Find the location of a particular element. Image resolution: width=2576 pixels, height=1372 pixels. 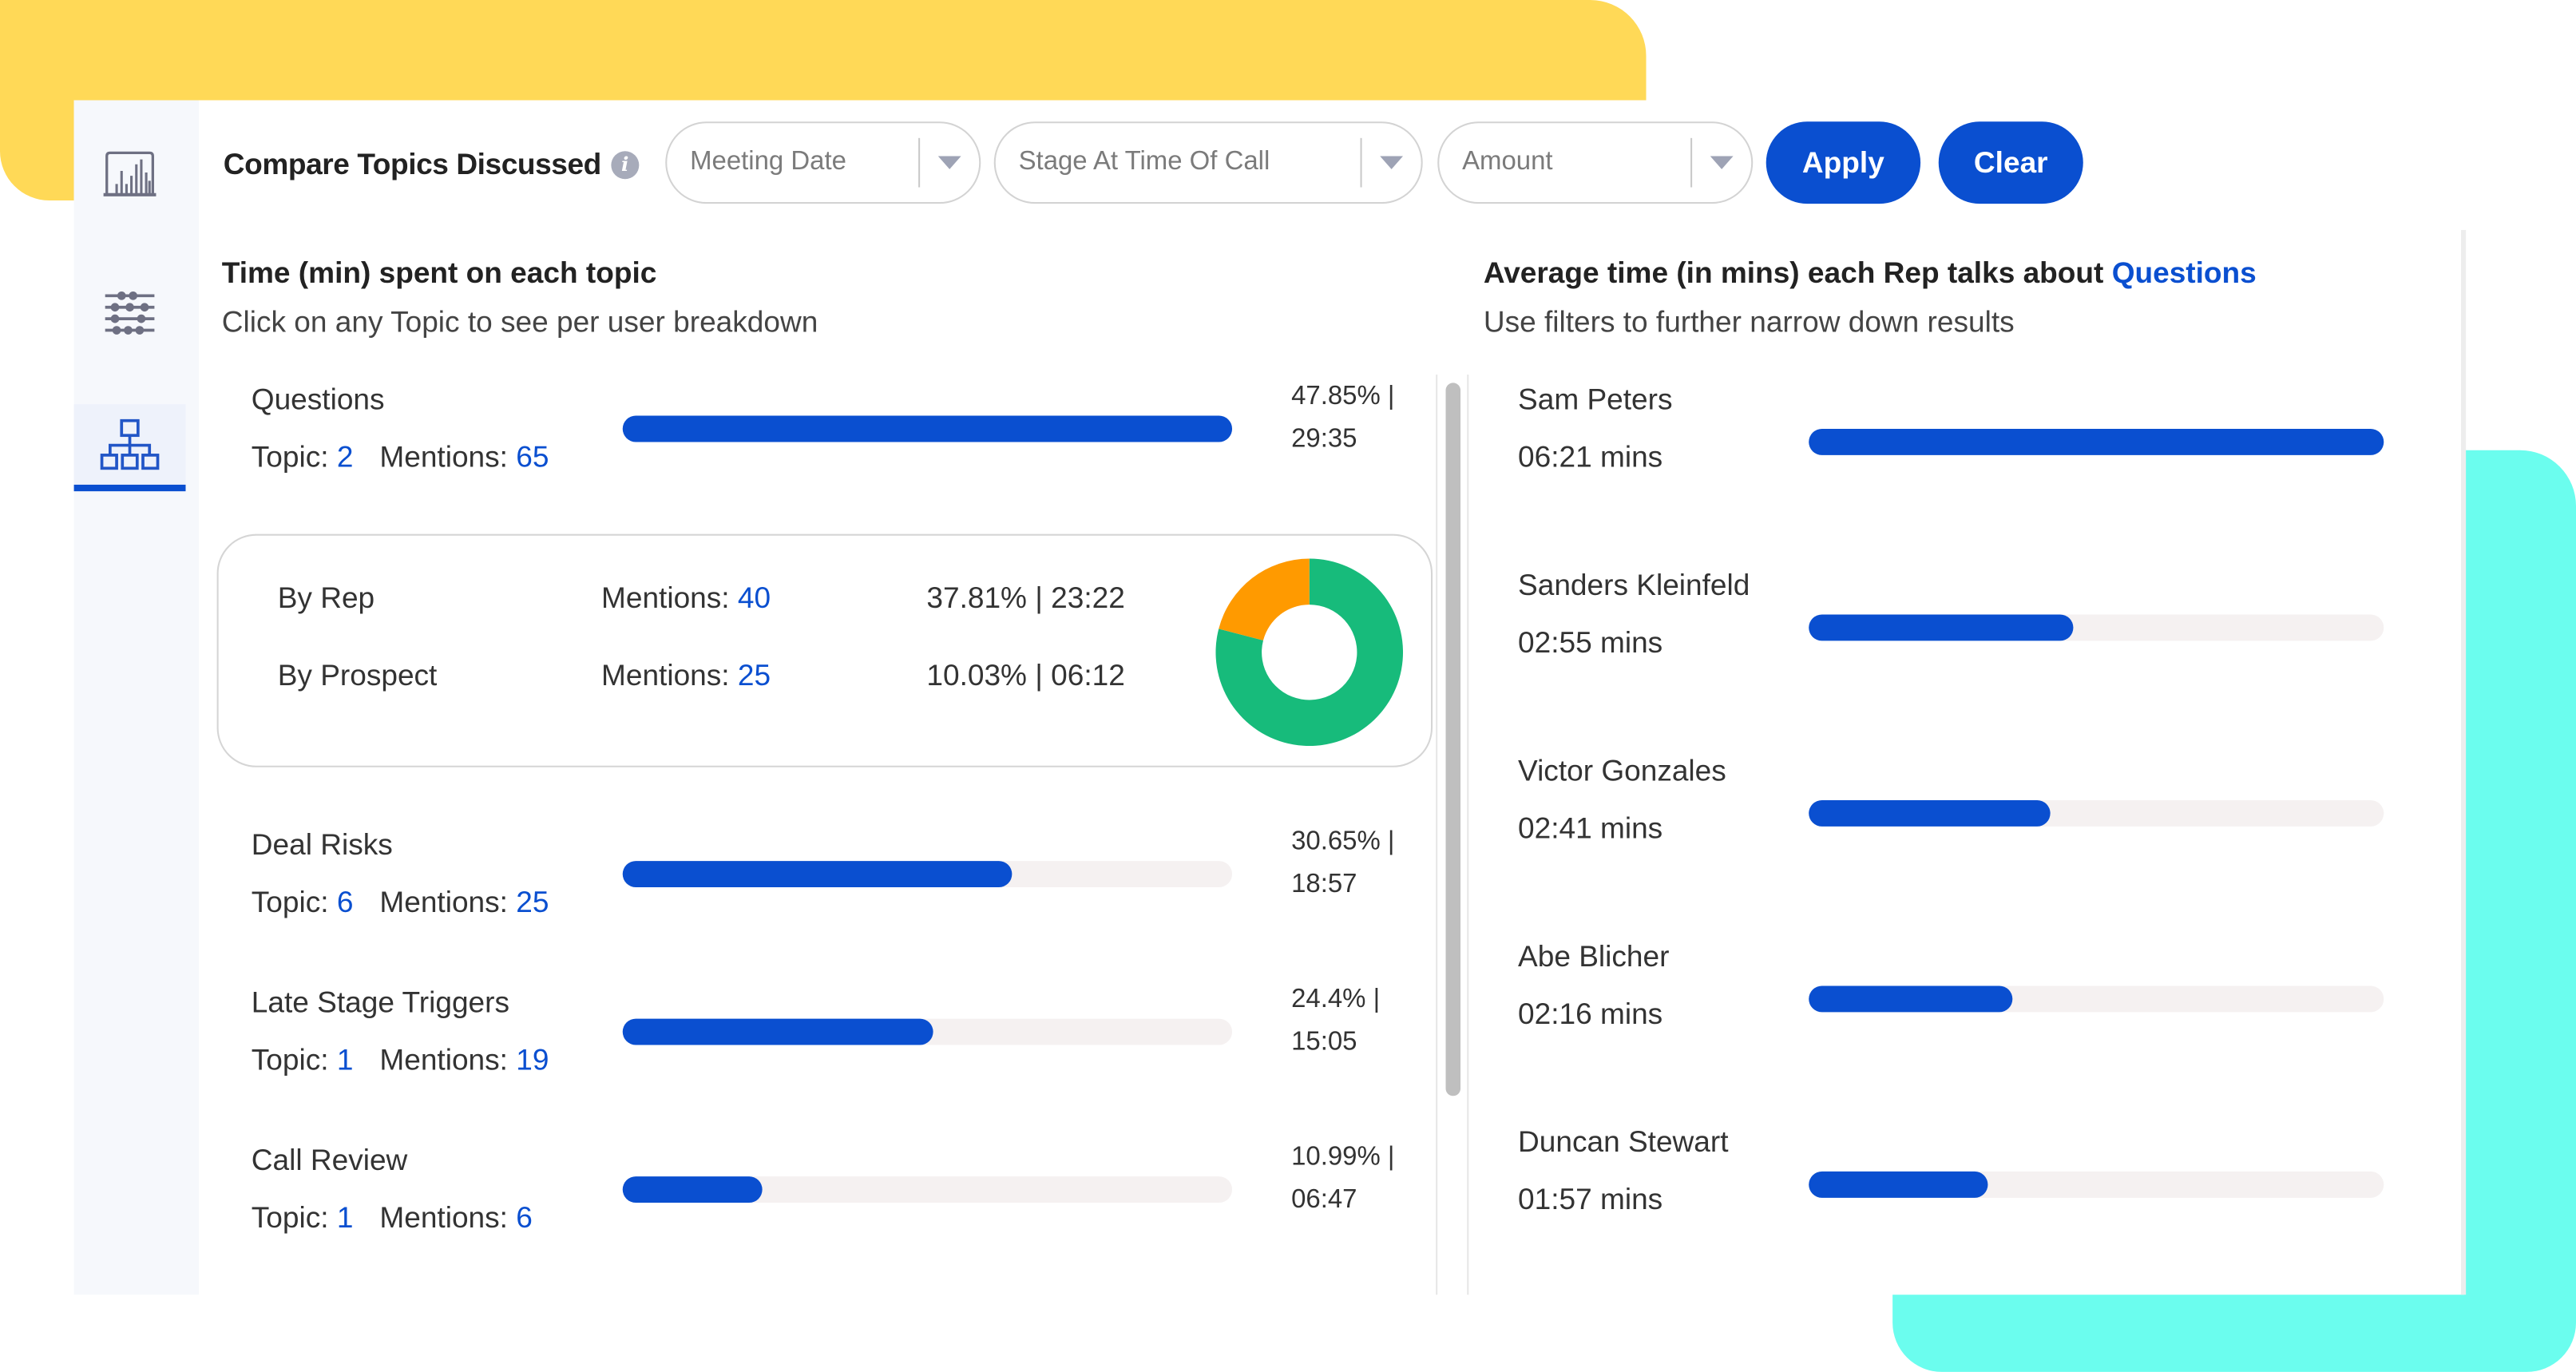

scrollbar-thumb is located at coordinates (1453, 739).